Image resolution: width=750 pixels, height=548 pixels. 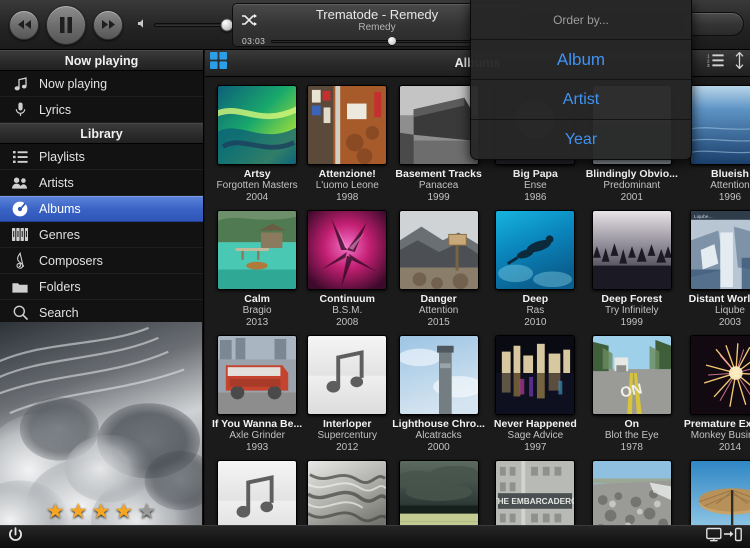 I want to click on album-year: 2015, so click(x=438, y=322).